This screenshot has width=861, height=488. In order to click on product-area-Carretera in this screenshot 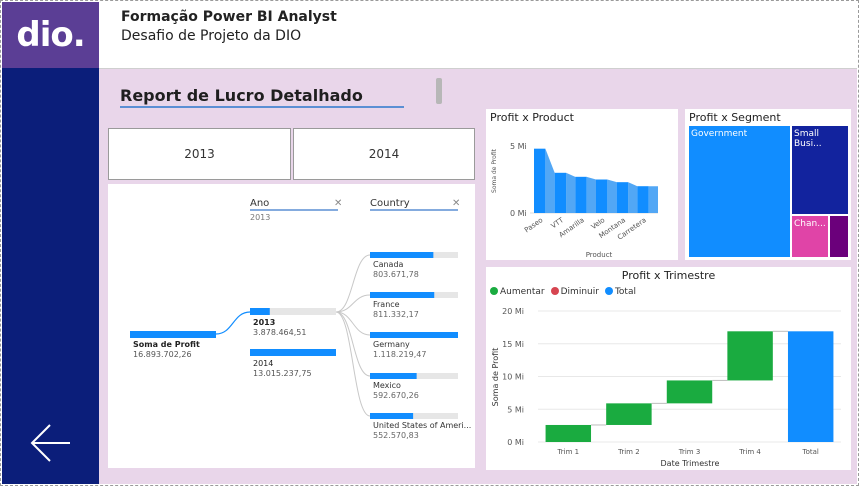, I will do `click(653, 199)`.